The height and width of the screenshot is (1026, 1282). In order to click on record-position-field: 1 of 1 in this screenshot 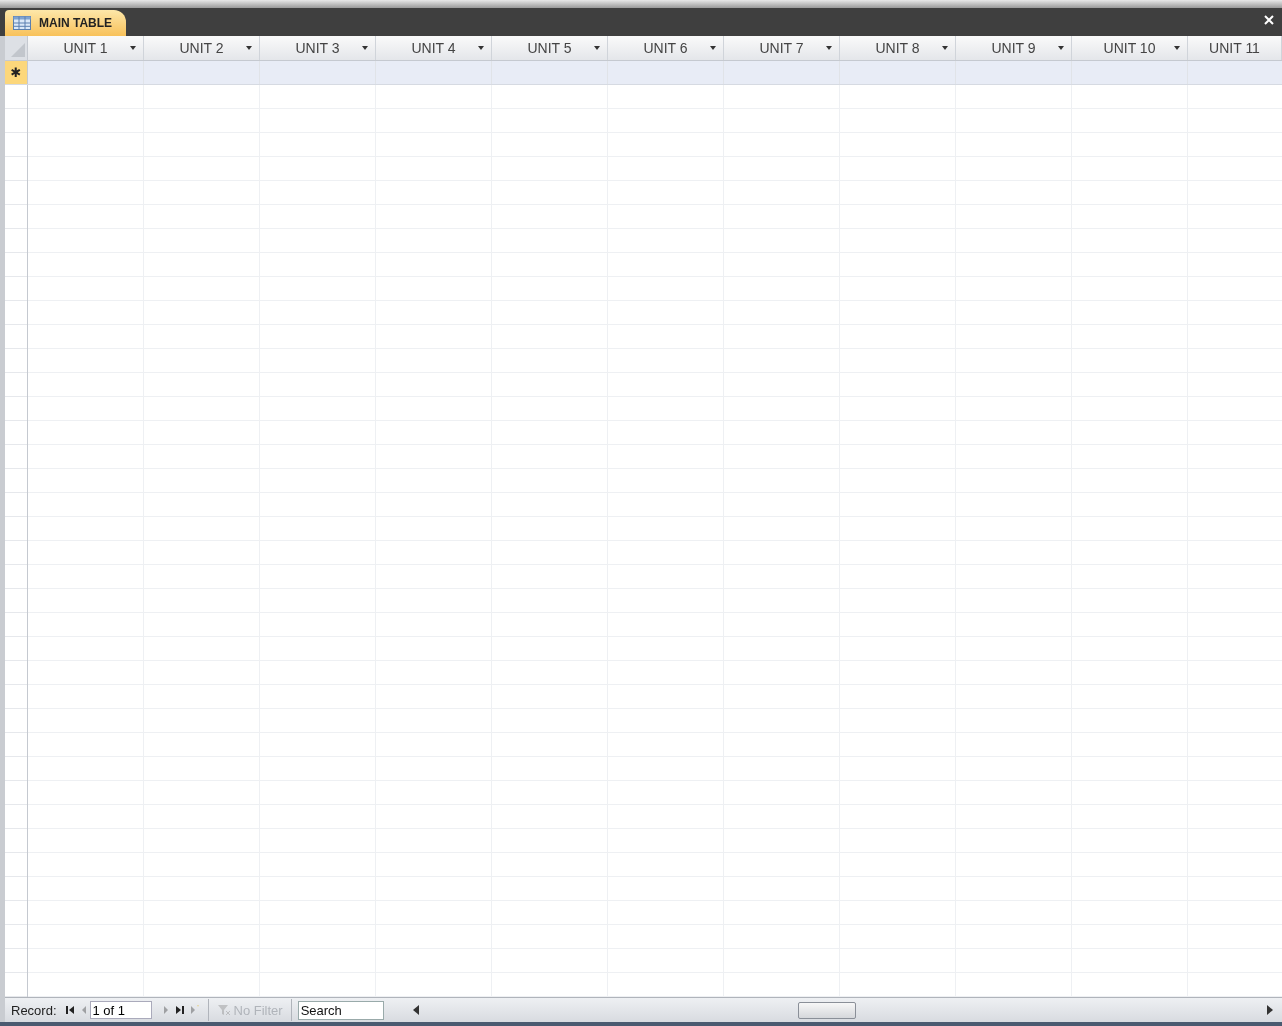, I will do `click(120, 1010)`.